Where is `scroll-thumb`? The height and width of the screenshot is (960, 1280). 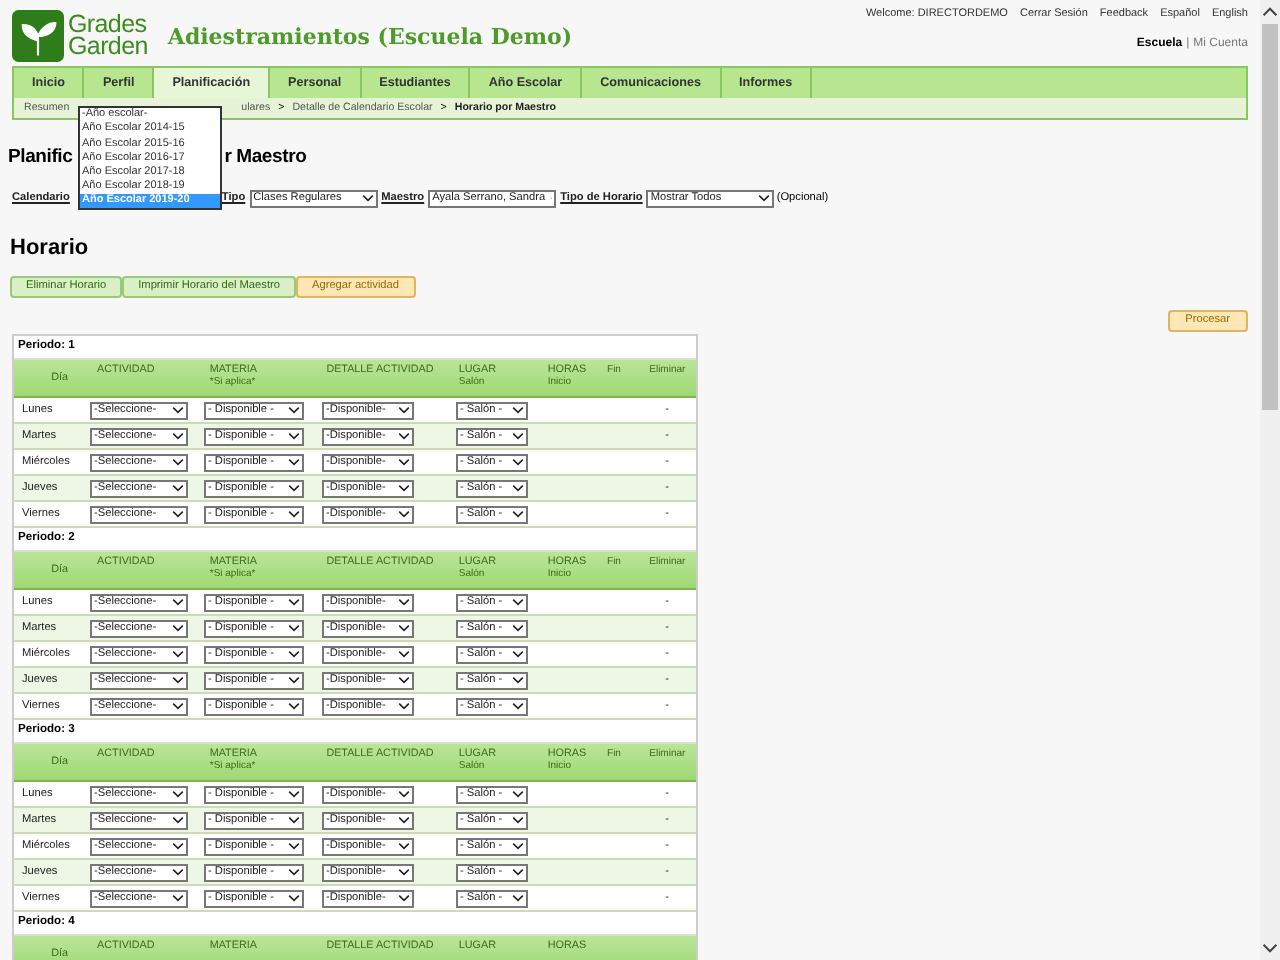
scroll-thumb is located at coordinates (1270, 217).